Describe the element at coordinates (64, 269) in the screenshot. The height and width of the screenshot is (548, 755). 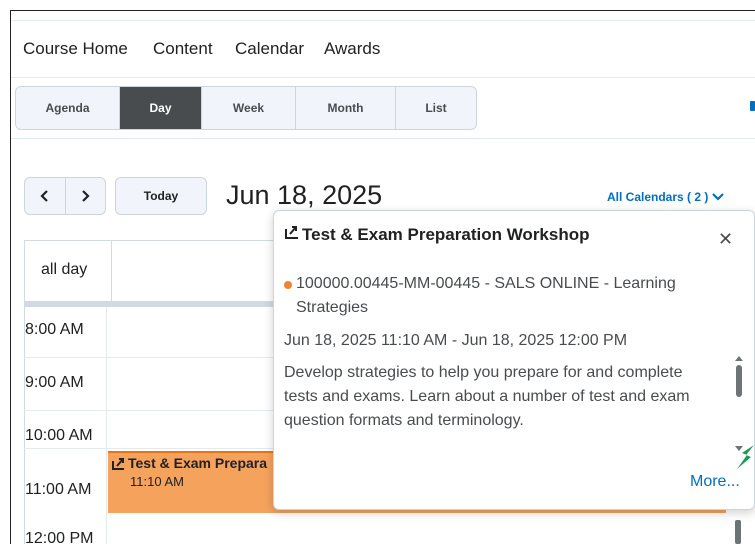
I see `all-day-label: all day` at that location.